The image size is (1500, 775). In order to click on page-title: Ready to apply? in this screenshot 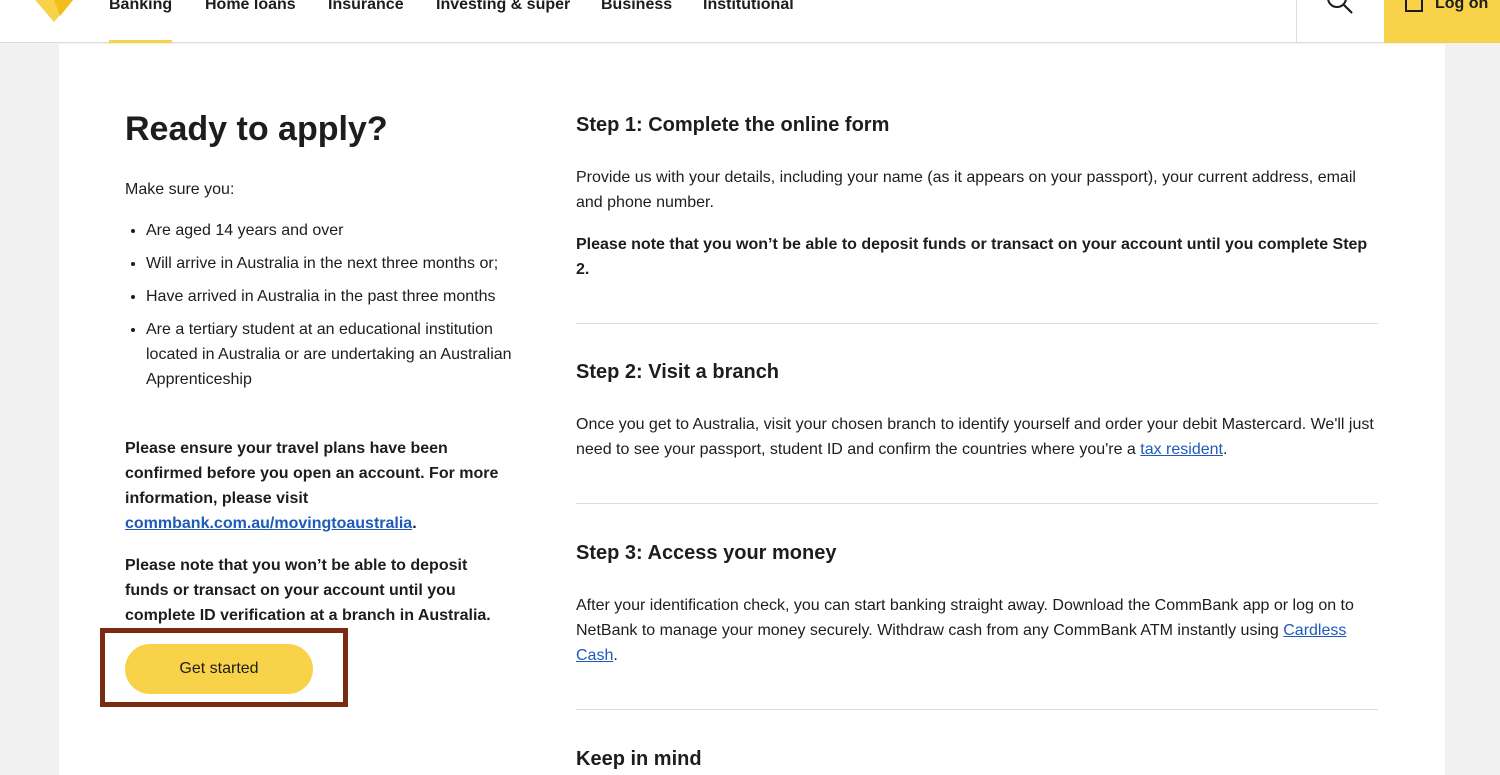, I will do `click(256, 129)`.